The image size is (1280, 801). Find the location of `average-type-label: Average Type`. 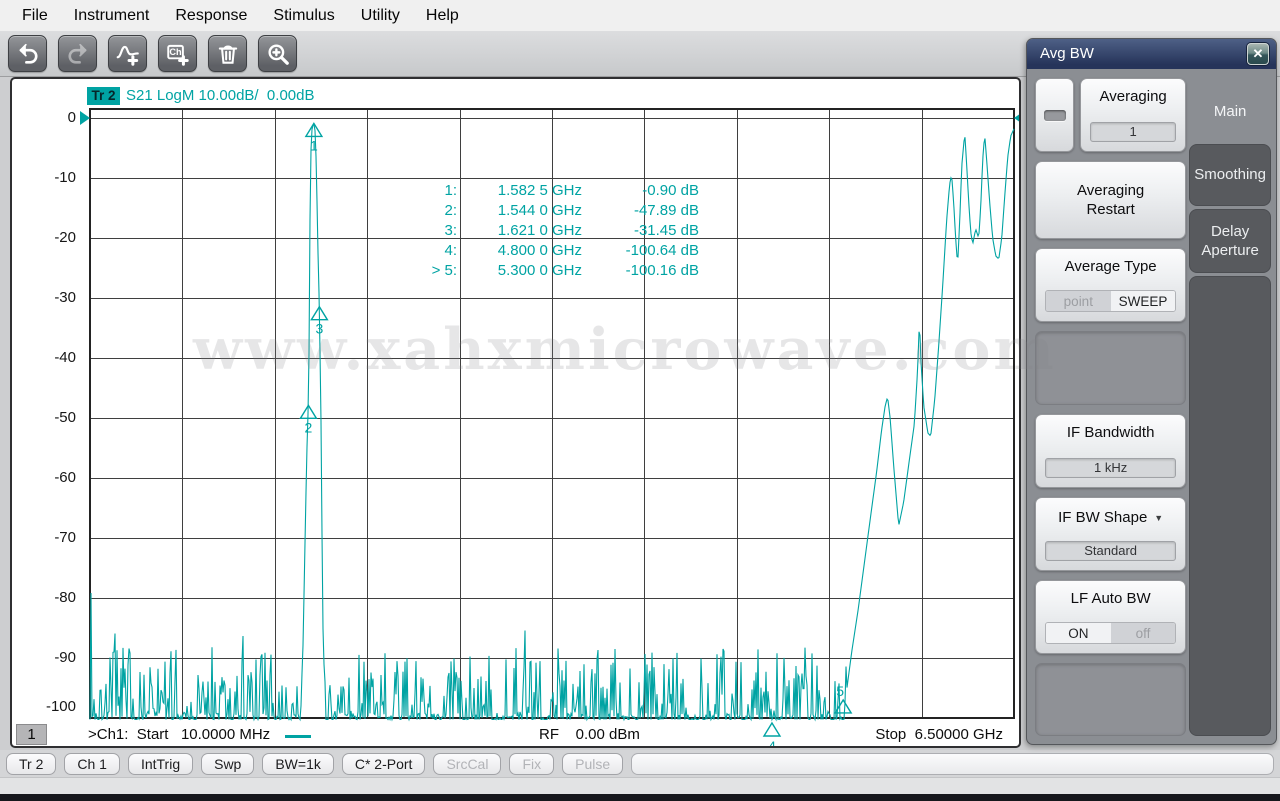

average-type-label: Average Type is located at coordinates (1110, 266).